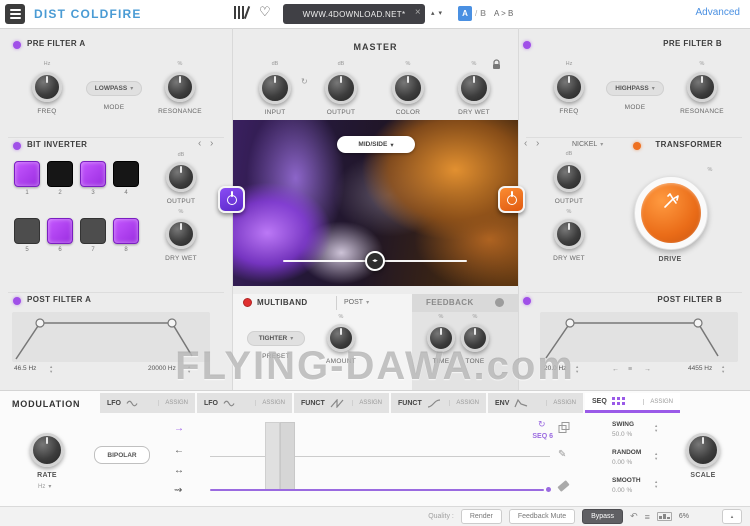  Describe the element at coordinates (542, 516) in the screenshot. I see `feedback-mute-button: Feedback Mute` at that location.